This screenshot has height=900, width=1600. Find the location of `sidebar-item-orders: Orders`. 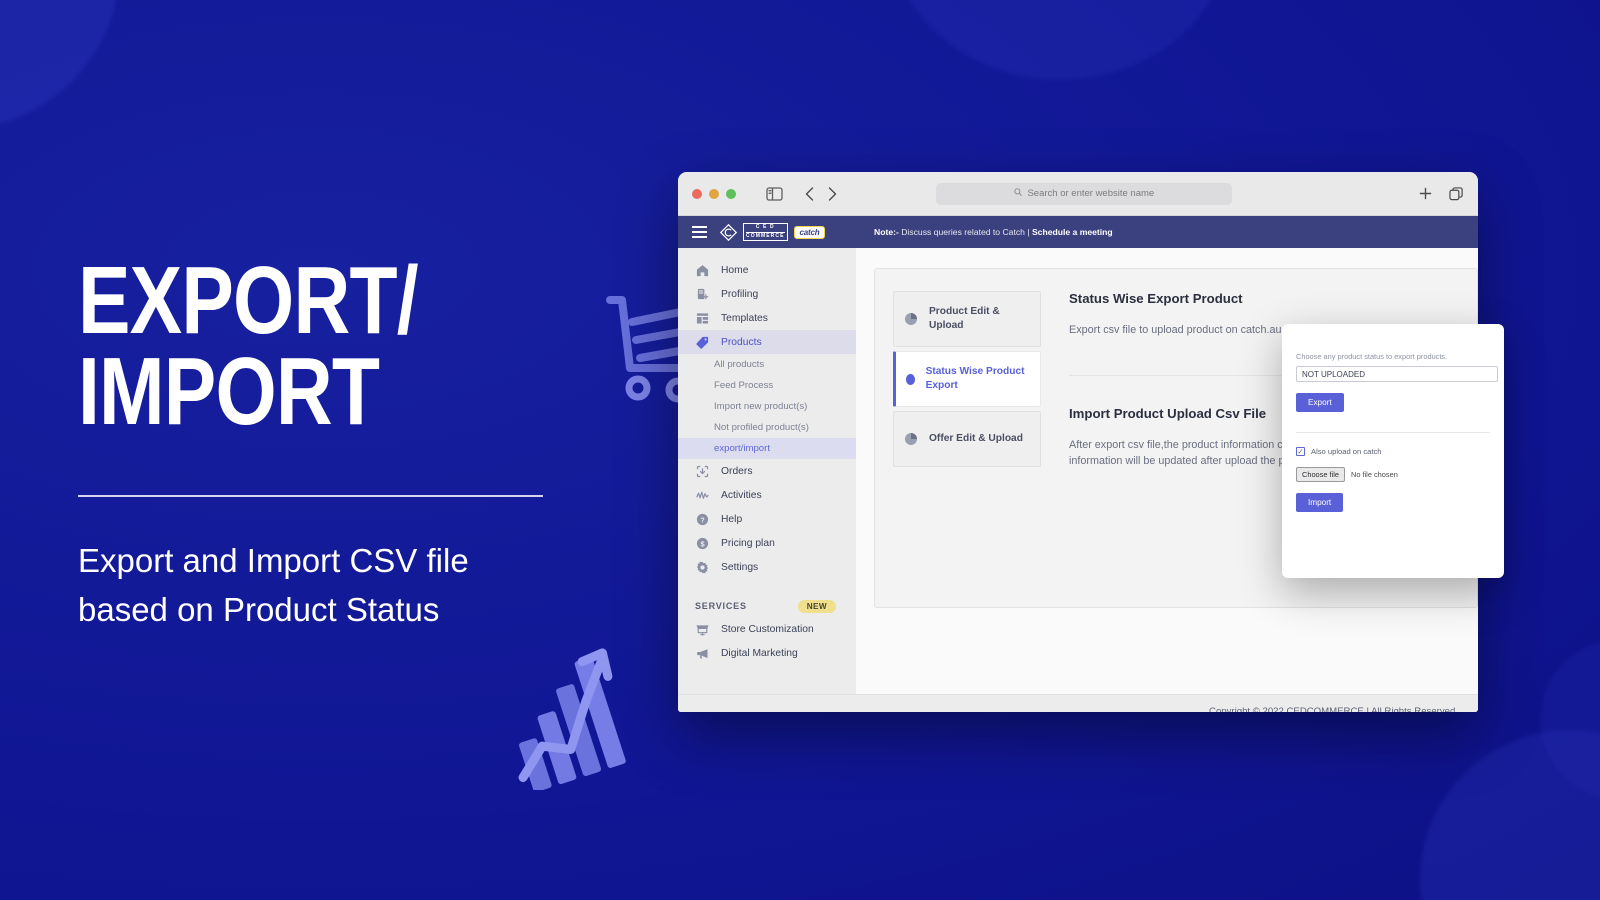

sidebar-item-orders: Orders is located at coordinates (767, 471).